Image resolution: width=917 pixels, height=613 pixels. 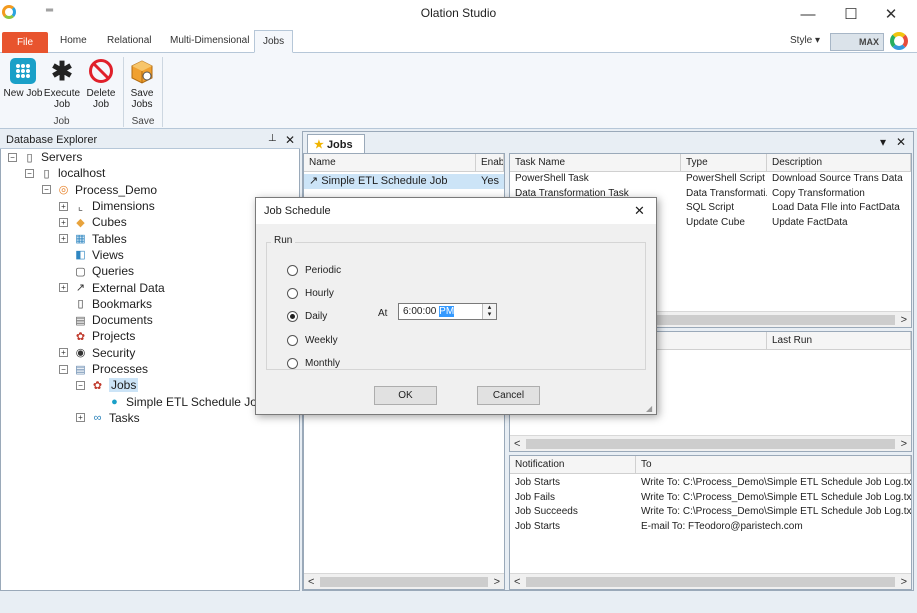 I want to click on tree-item-label: Servers, so click(x=62, y=157).